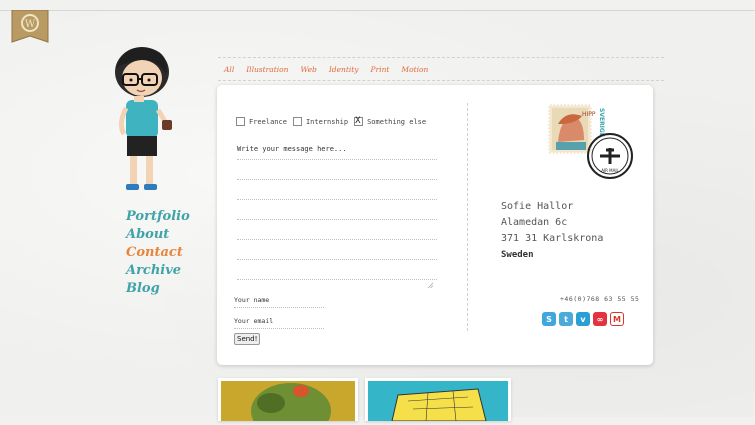 This screenshot has width=755, height=425. Describe the element at coordinates (158, 271) in the screenshot. I see `nav-archive: Archive` at that location.